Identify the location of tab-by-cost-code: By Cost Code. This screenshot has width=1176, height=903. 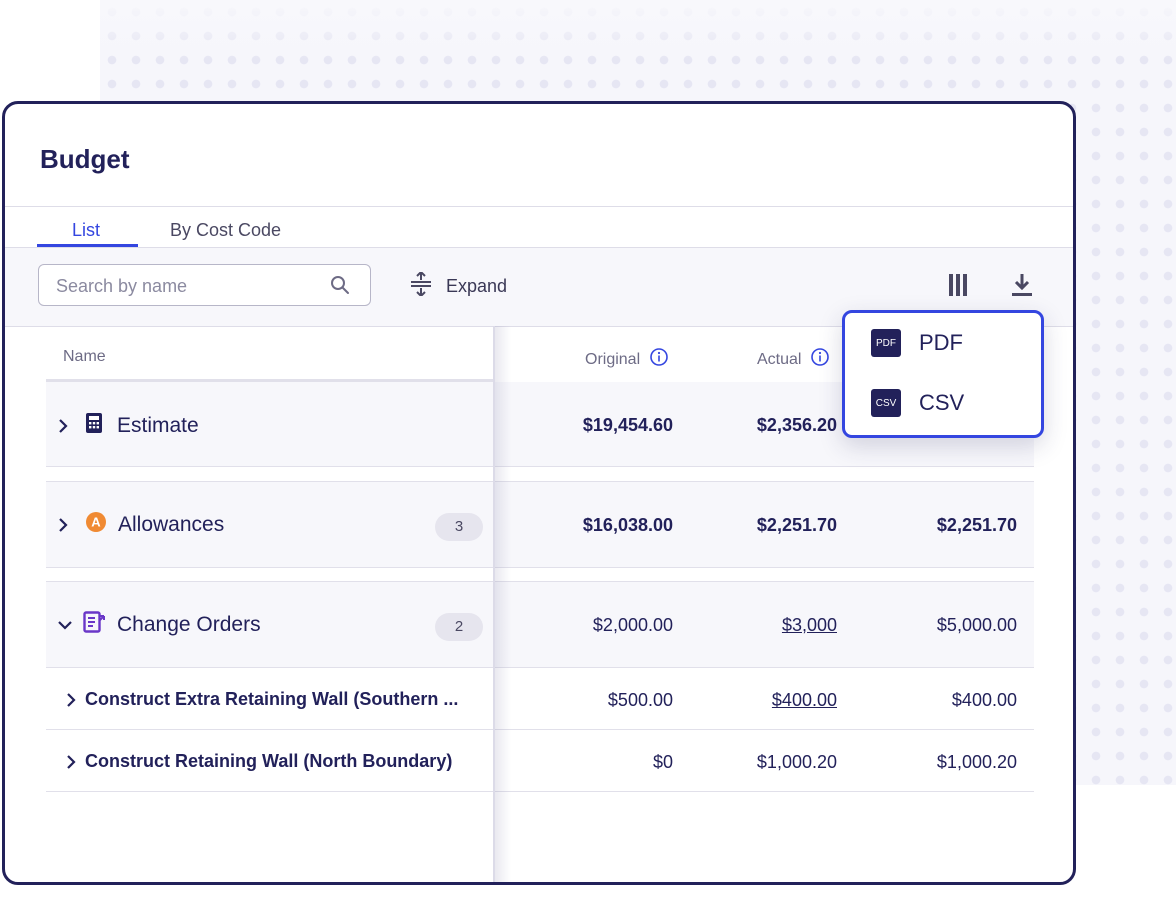
(225, 230).